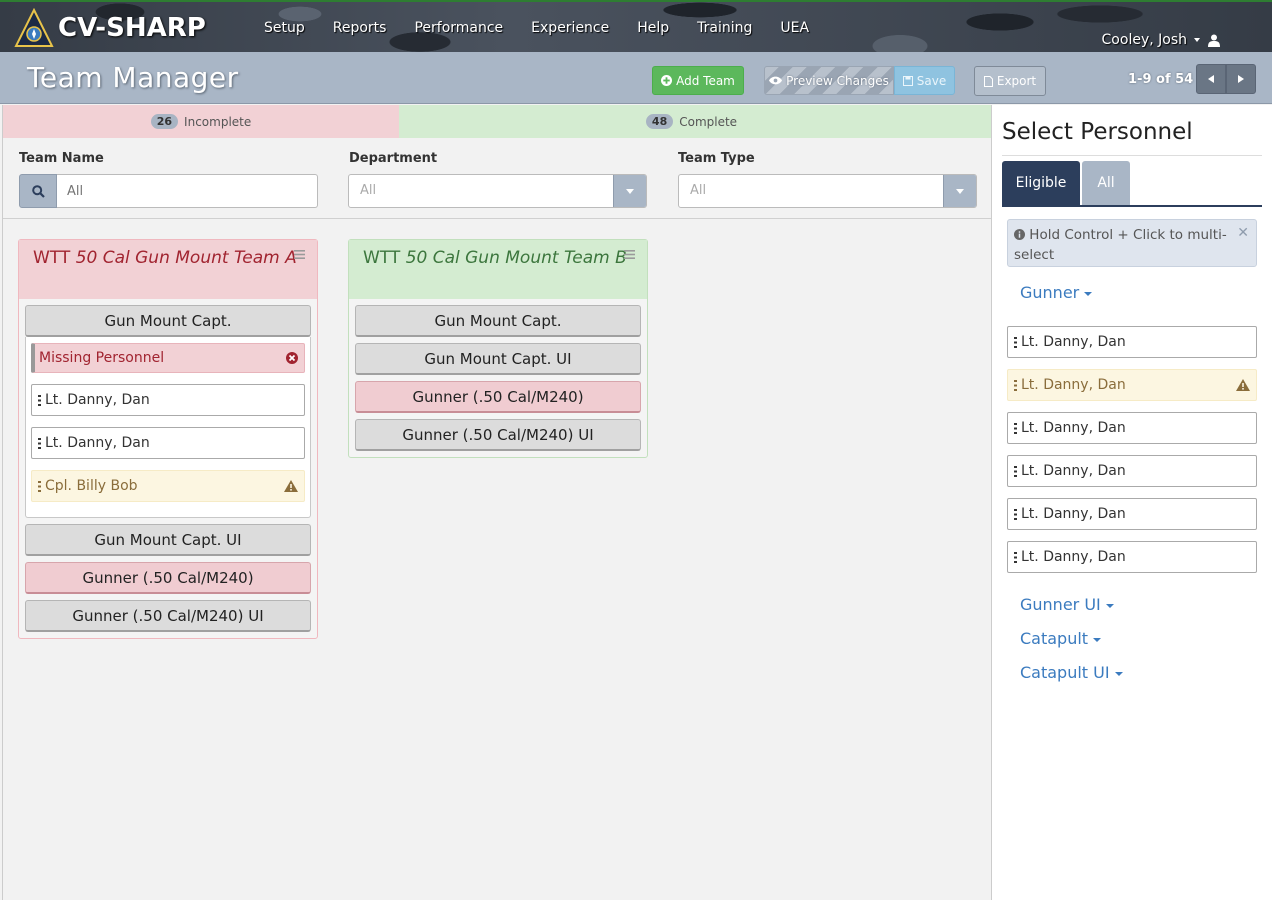 Image resolution: width=1272 pixels, height=900 pixels. Describe the element at coordinates (1132, 385) in the screenshot. I see `personnel-item-warning: Lt. Danny, Dan` at that location.